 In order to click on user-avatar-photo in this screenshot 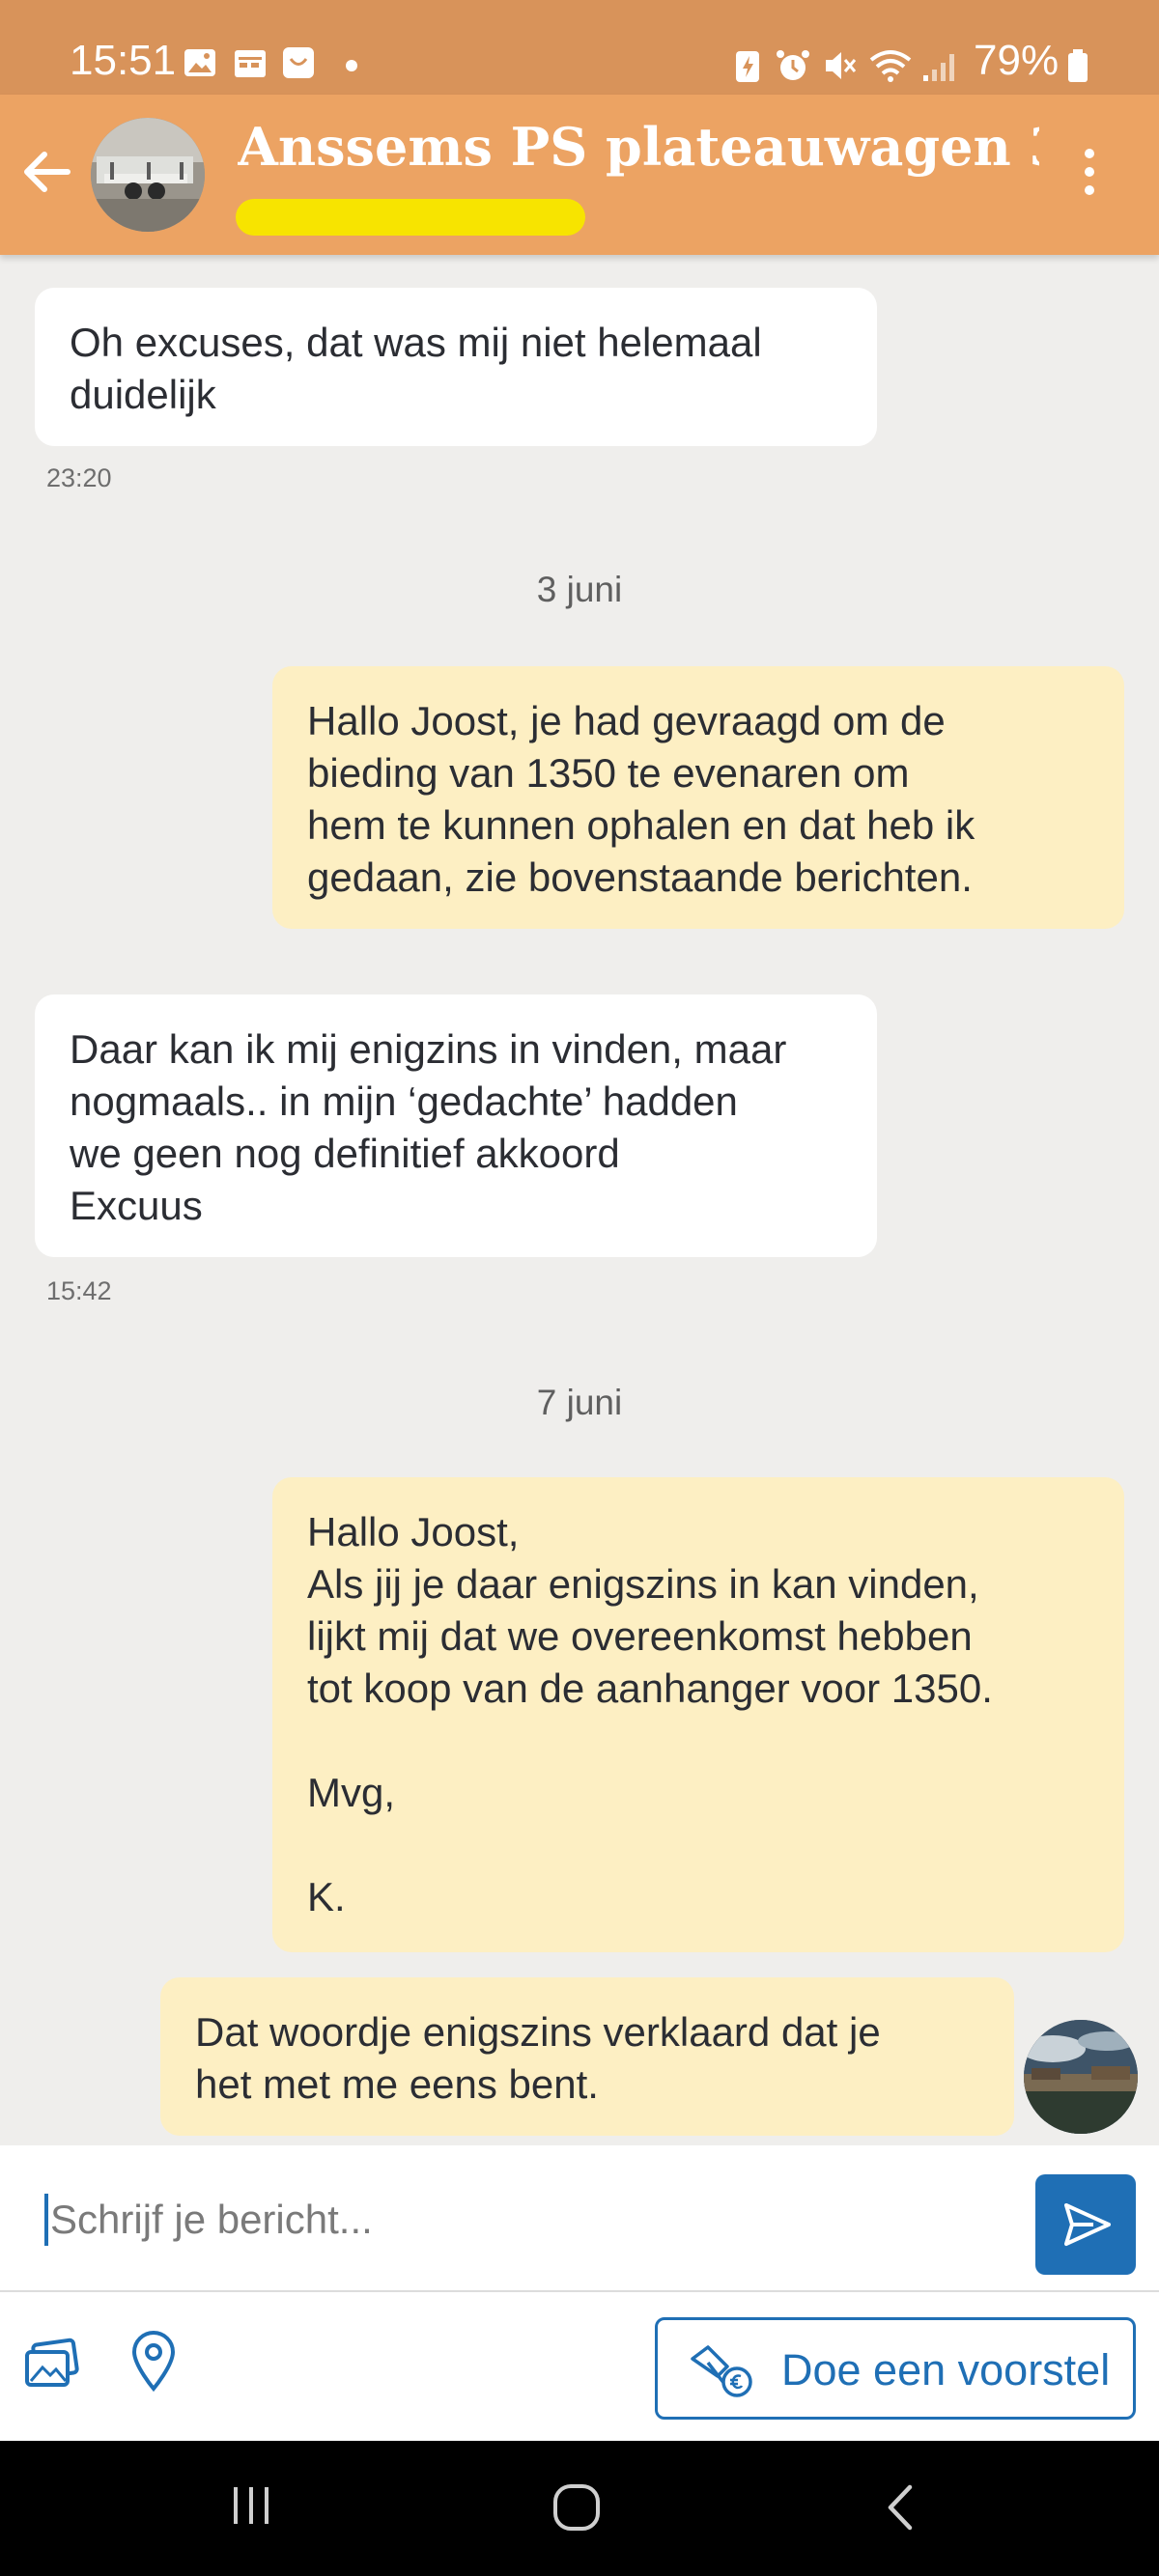, I will do `click(1081, 2077)`.